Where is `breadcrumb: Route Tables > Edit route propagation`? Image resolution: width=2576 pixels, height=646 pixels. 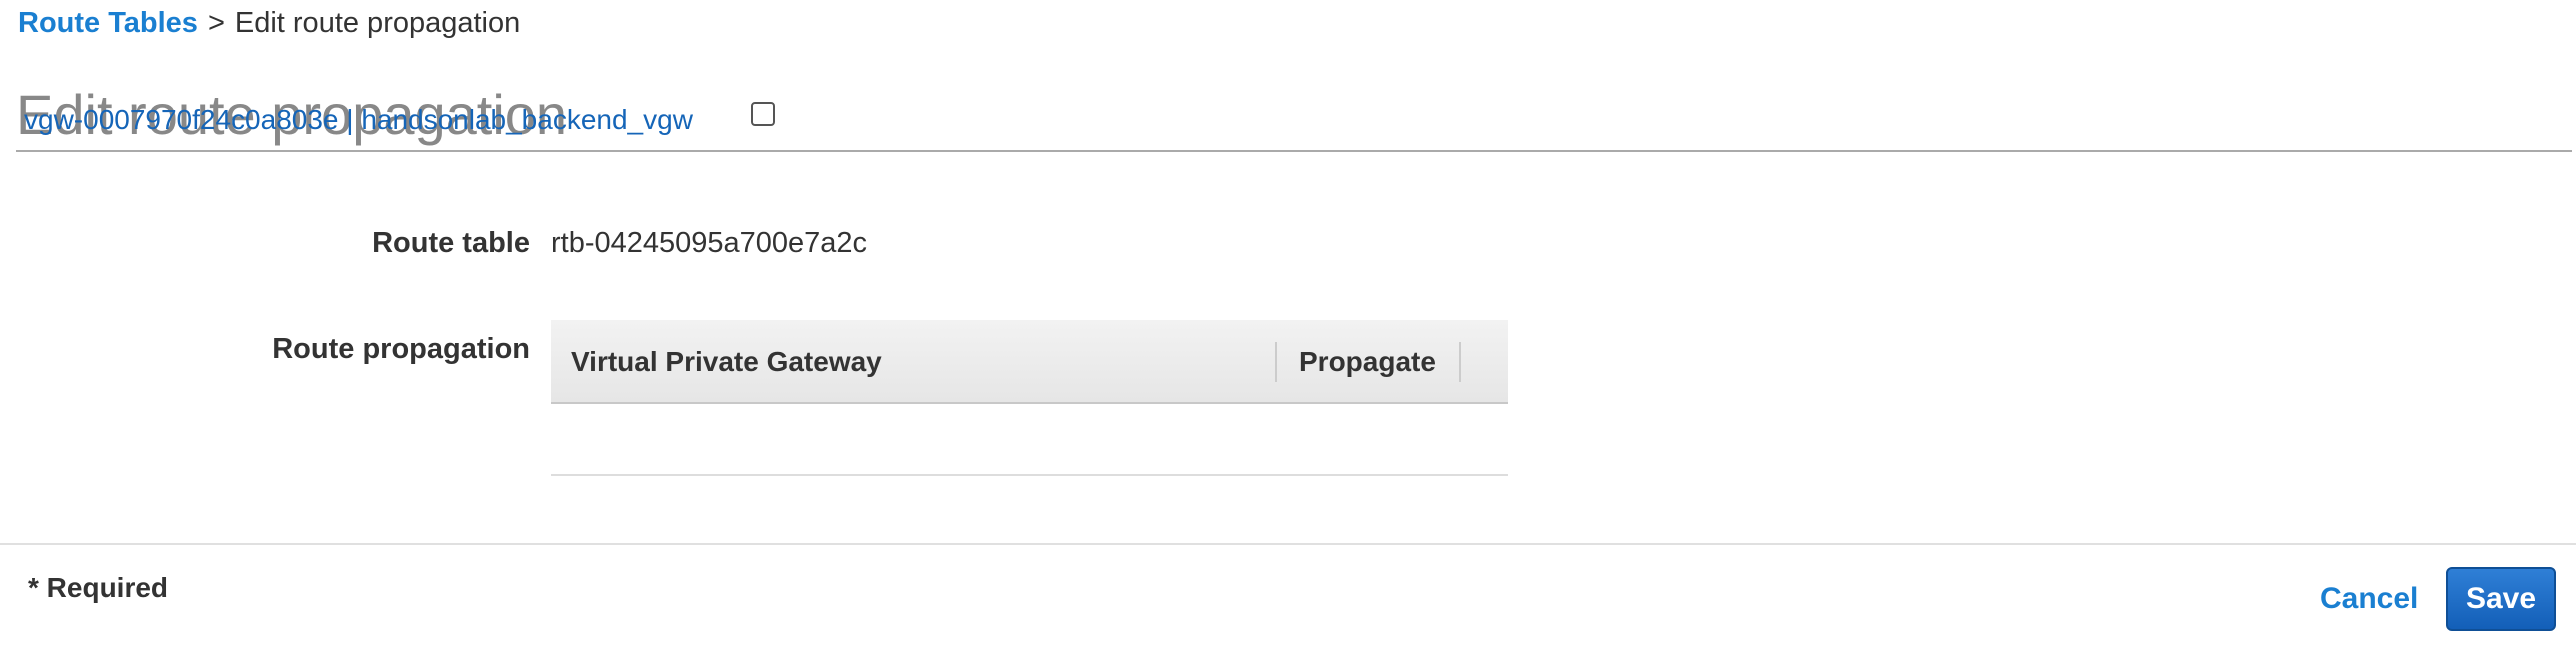
breadcrumb: Route Tables > Edit route propagation is located at coordinates (269, 23).